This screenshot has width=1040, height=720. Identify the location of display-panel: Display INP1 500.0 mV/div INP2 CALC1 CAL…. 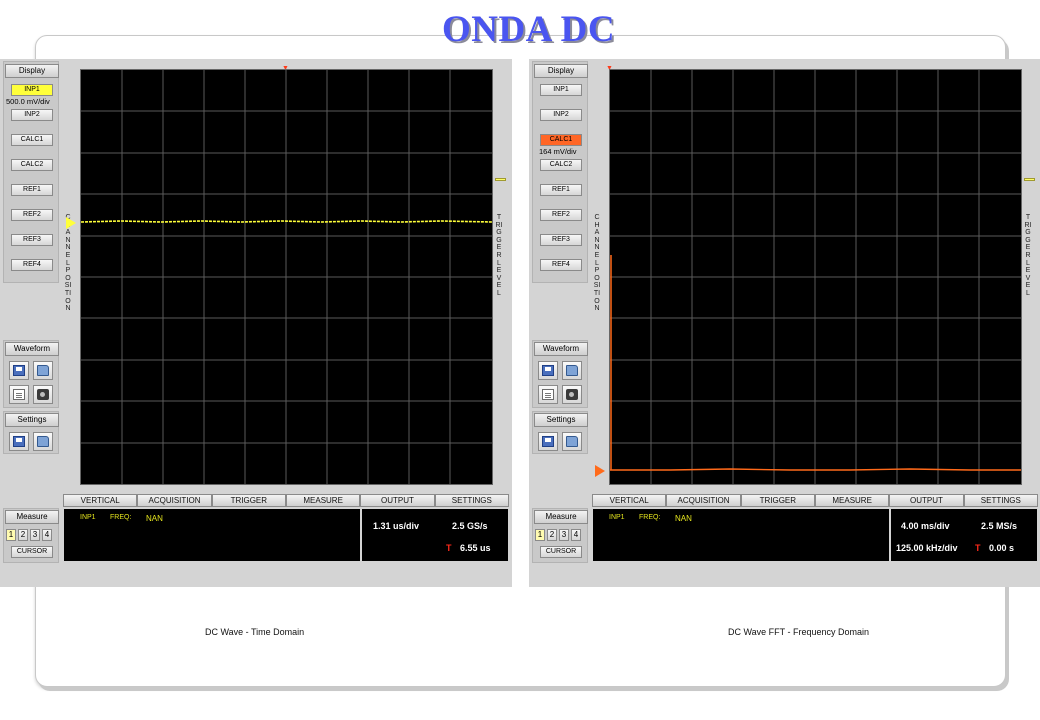
(31, 172).